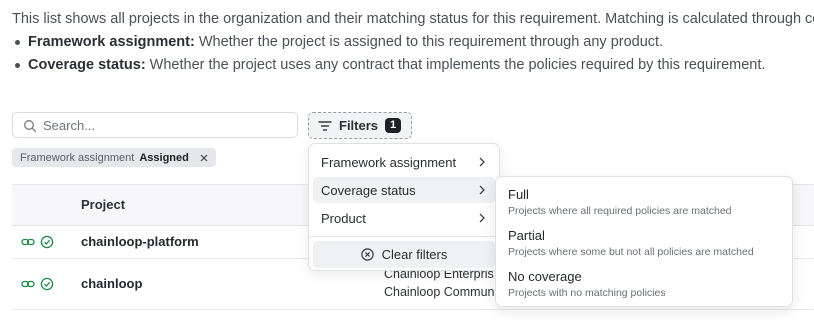 This screenshot has width=814, height=335. I want to click on column-header-project: Project, so click(103, 204).